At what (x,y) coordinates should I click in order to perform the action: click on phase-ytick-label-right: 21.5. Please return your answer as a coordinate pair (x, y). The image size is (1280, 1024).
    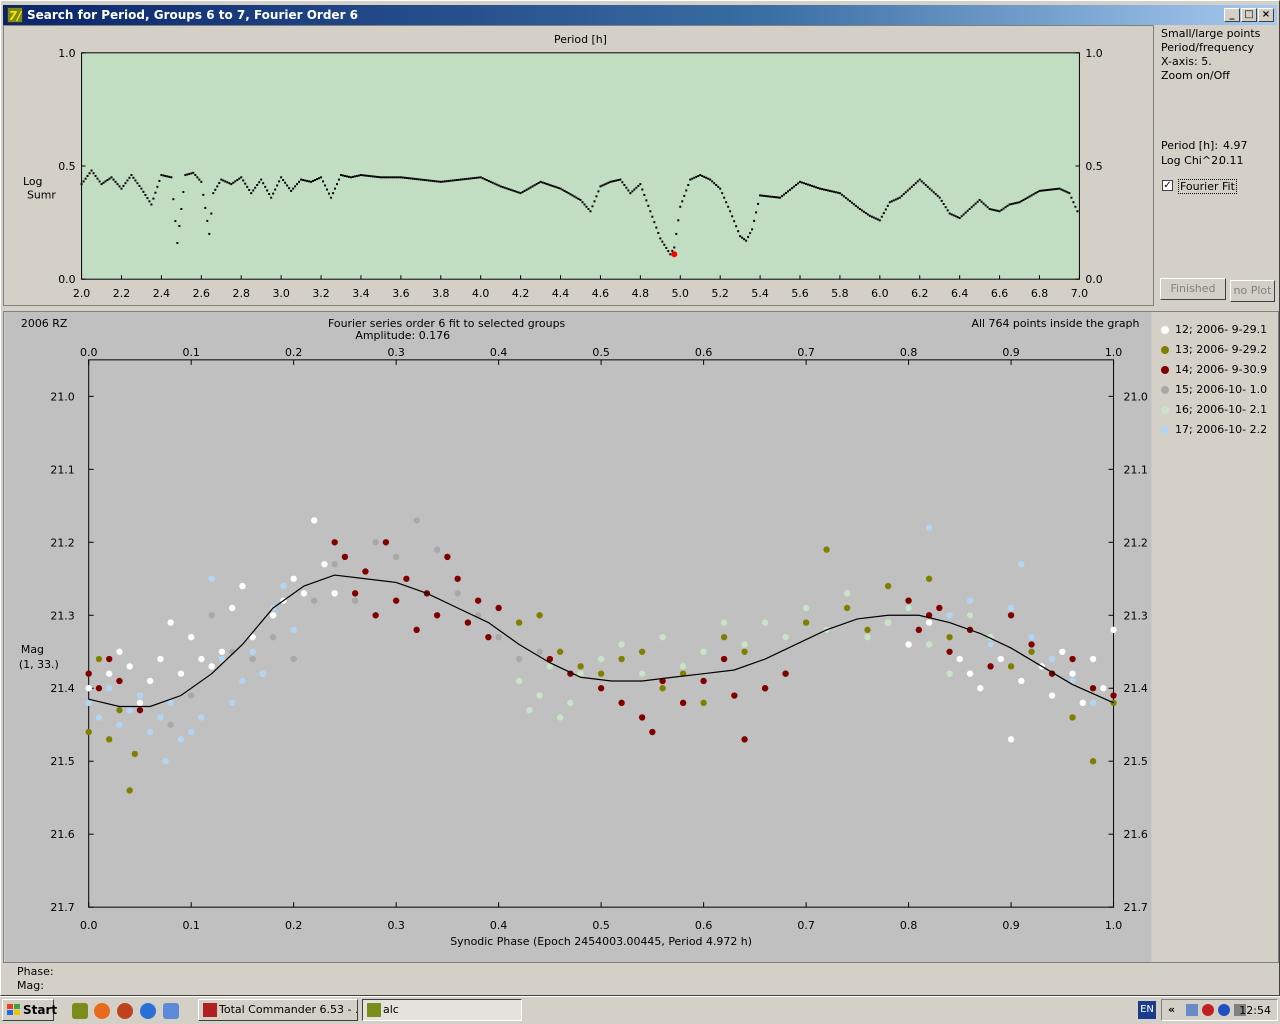
    Looking at the image, I should click on (1136, 761).